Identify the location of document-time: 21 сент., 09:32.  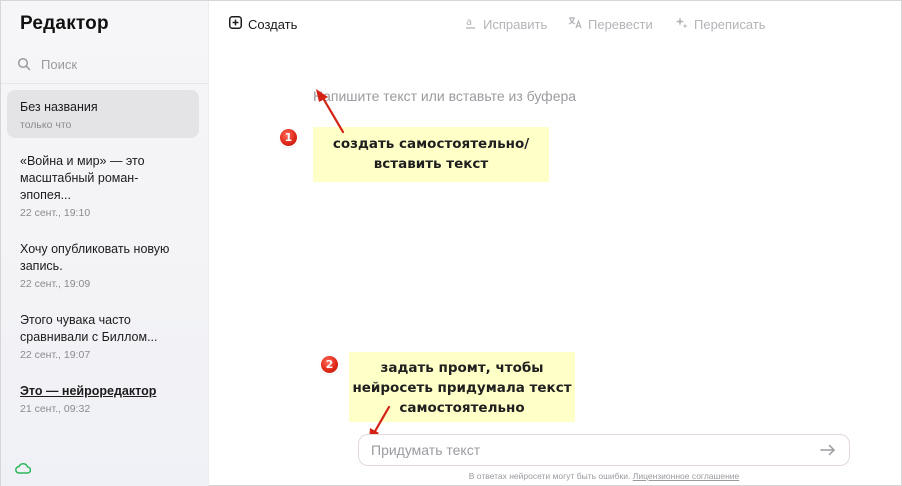
(55, 409).